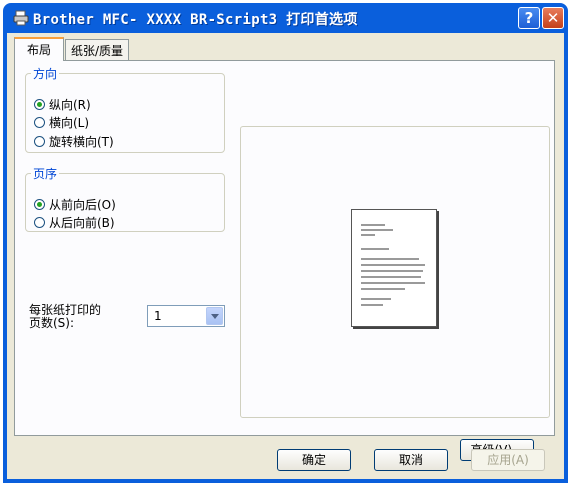 Image resolution: width=573 pixels, height=487 pixels. I want to click on pages-per-sheet-label: 每张纸打印的 页数(S):, so click(65, 317).